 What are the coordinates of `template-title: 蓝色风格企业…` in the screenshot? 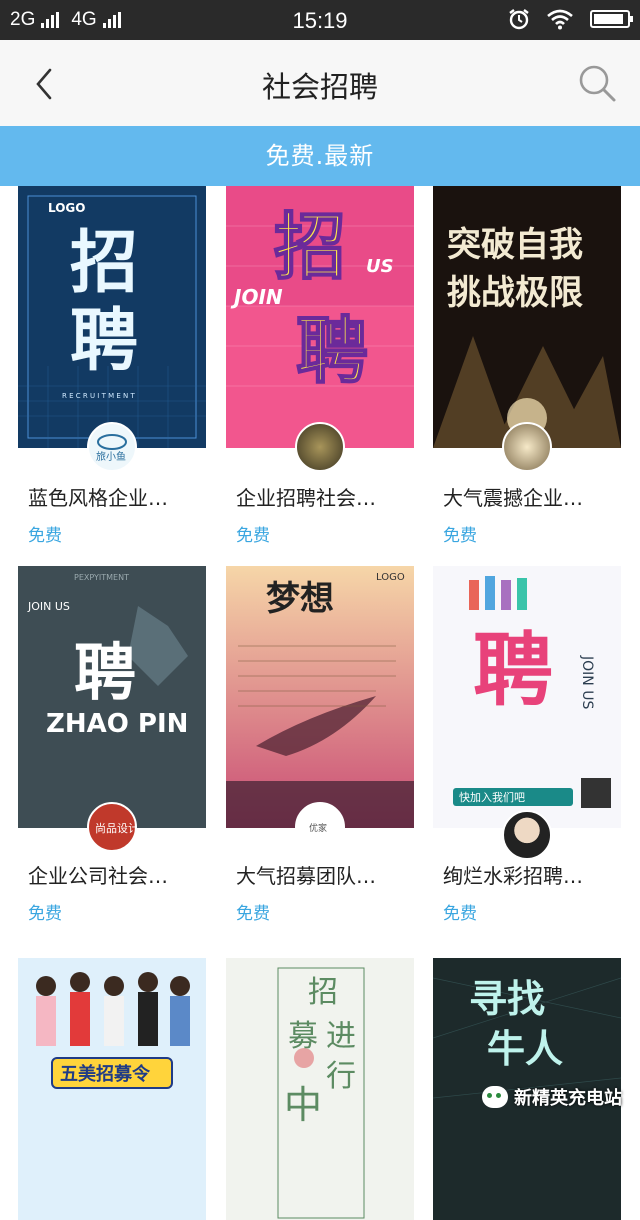 It's located at (98, 498).